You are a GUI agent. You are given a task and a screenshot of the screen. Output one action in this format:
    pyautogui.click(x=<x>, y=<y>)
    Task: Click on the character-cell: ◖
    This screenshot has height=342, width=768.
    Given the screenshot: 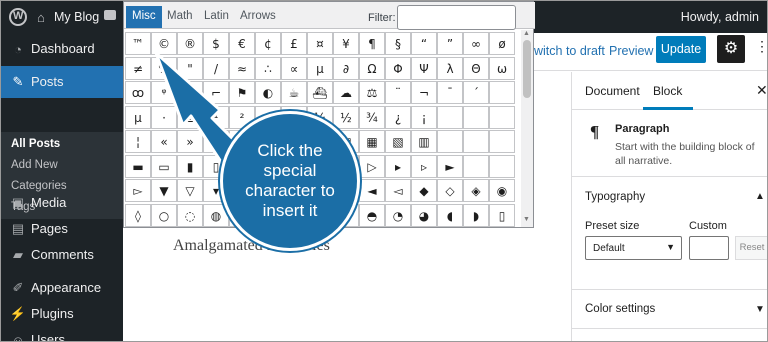 What is the action you would take?
    pyautogui.click(x=450, y=215)
    